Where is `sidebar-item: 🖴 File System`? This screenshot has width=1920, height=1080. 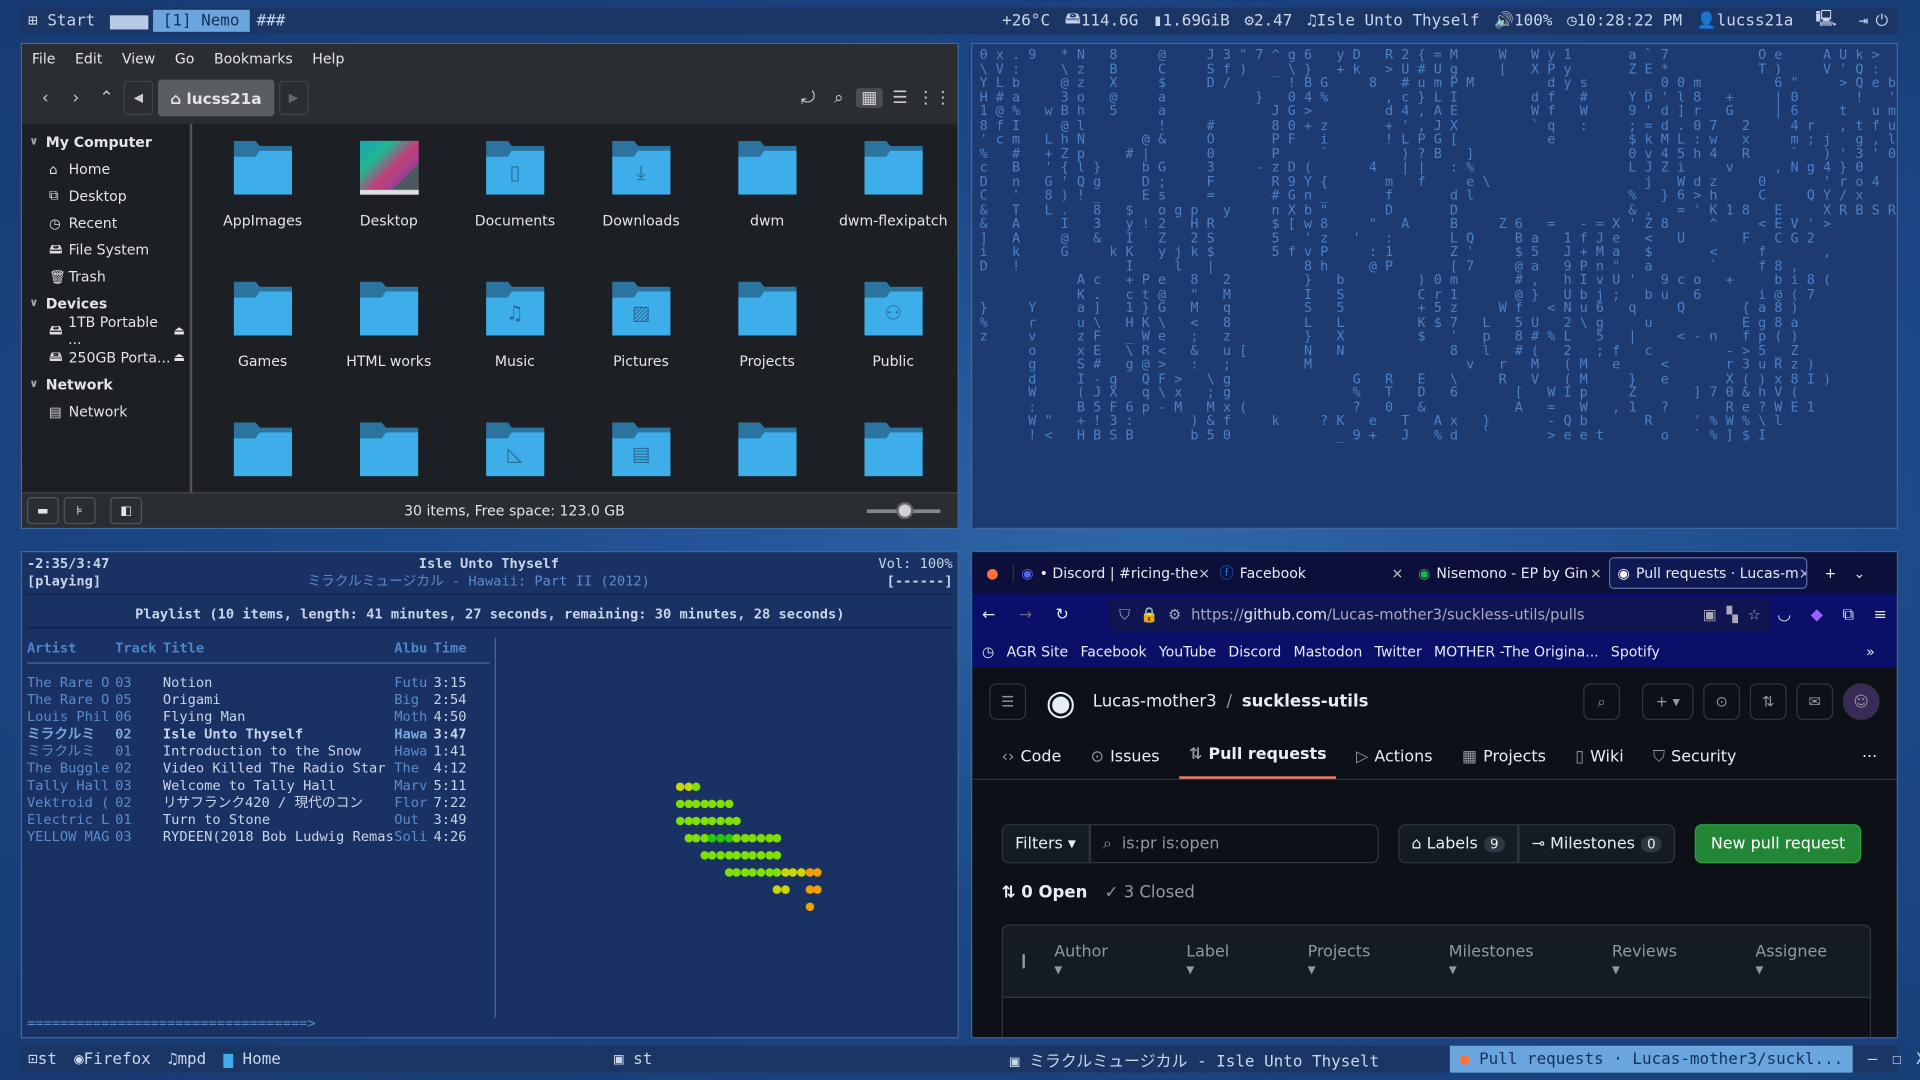 sidebar-item: 🖴 File System is located at coordinates (106, 249).